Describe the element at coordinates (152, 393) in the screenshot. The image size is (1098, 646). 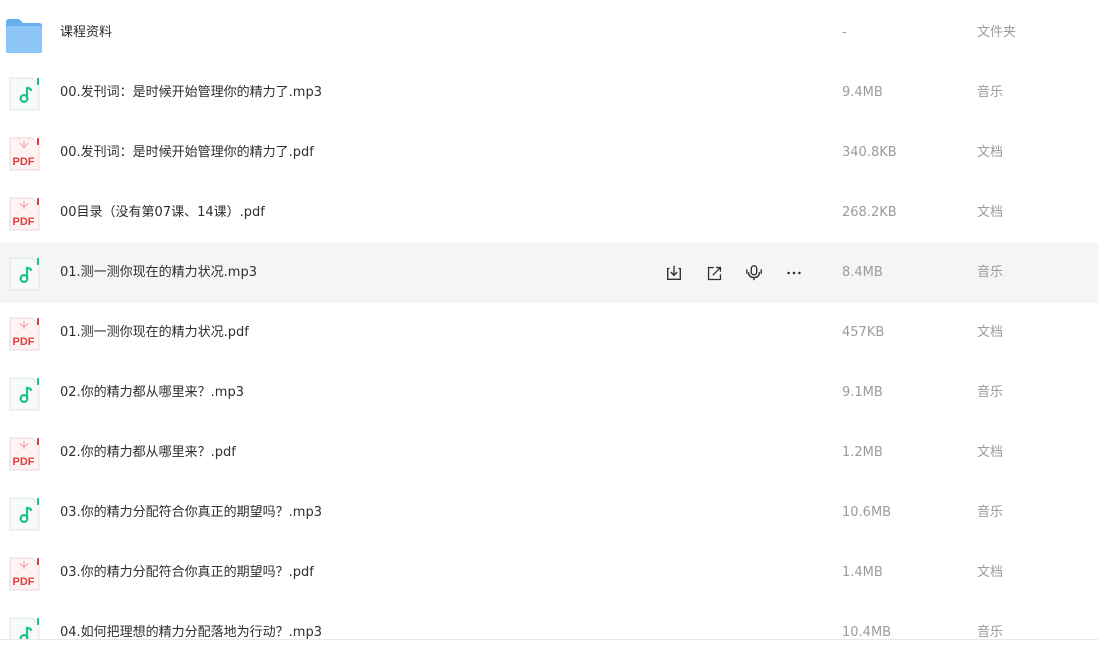
I see `file-name: 02.你的精力都从哪里来？.mp3` at that location.